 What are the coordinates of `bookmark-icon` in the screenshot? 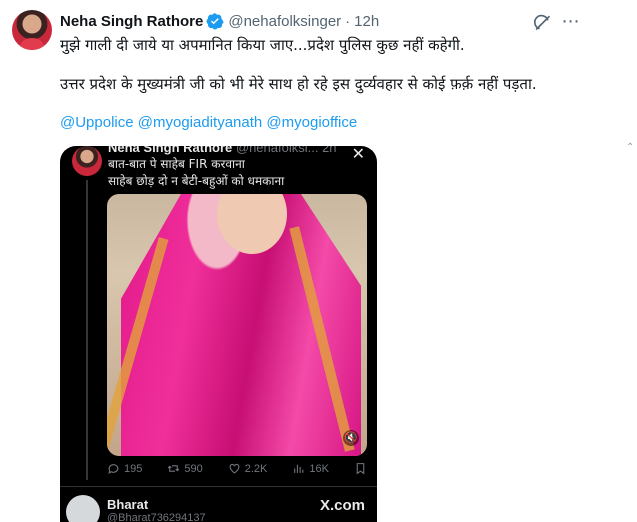 It's located at (360, 469).